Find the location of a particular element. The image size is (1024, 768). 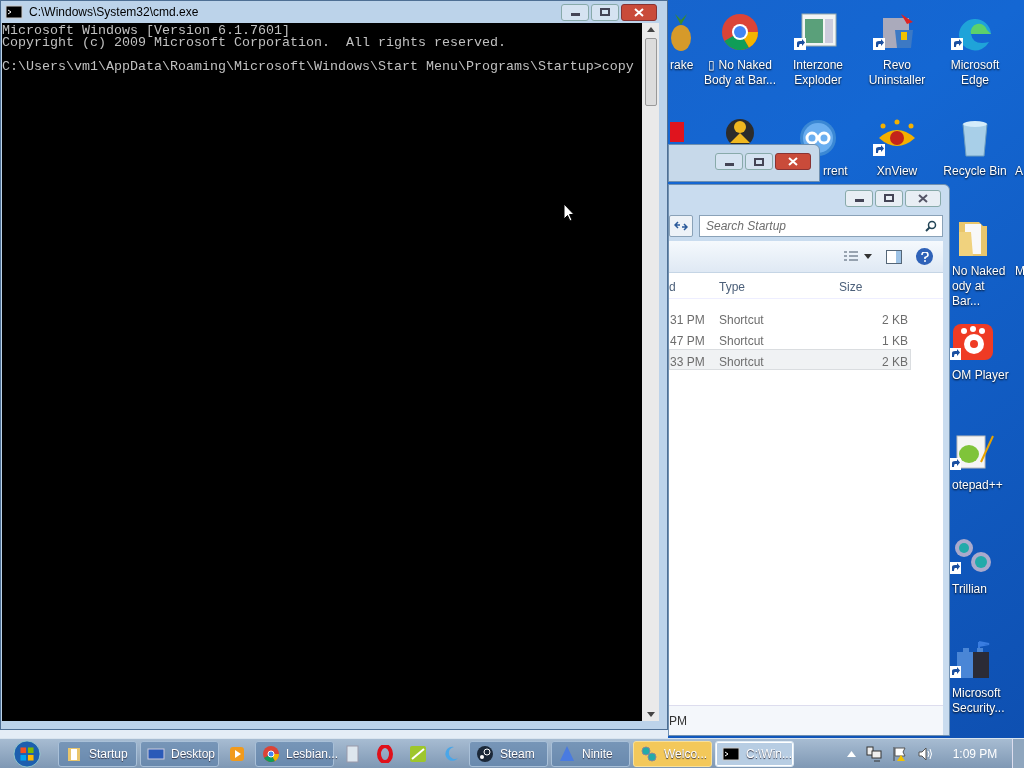

command-prompt: C:\Users\vm1\AppData\Roaming\Microsoft\Windows\Start Menu\Programs\Startup>copy is located at coordinates (318, 67).